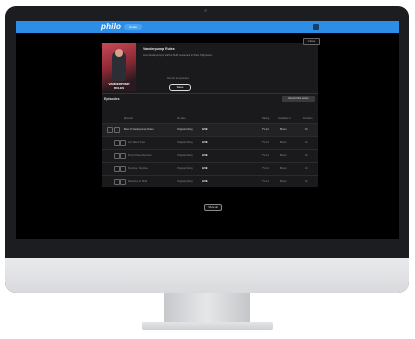 This screenshot has height=339, width=415. Describe the element at coordinates (139, 129) in the screenshot. I see `episode-title: Best of Vanderpump Rules` at that location.